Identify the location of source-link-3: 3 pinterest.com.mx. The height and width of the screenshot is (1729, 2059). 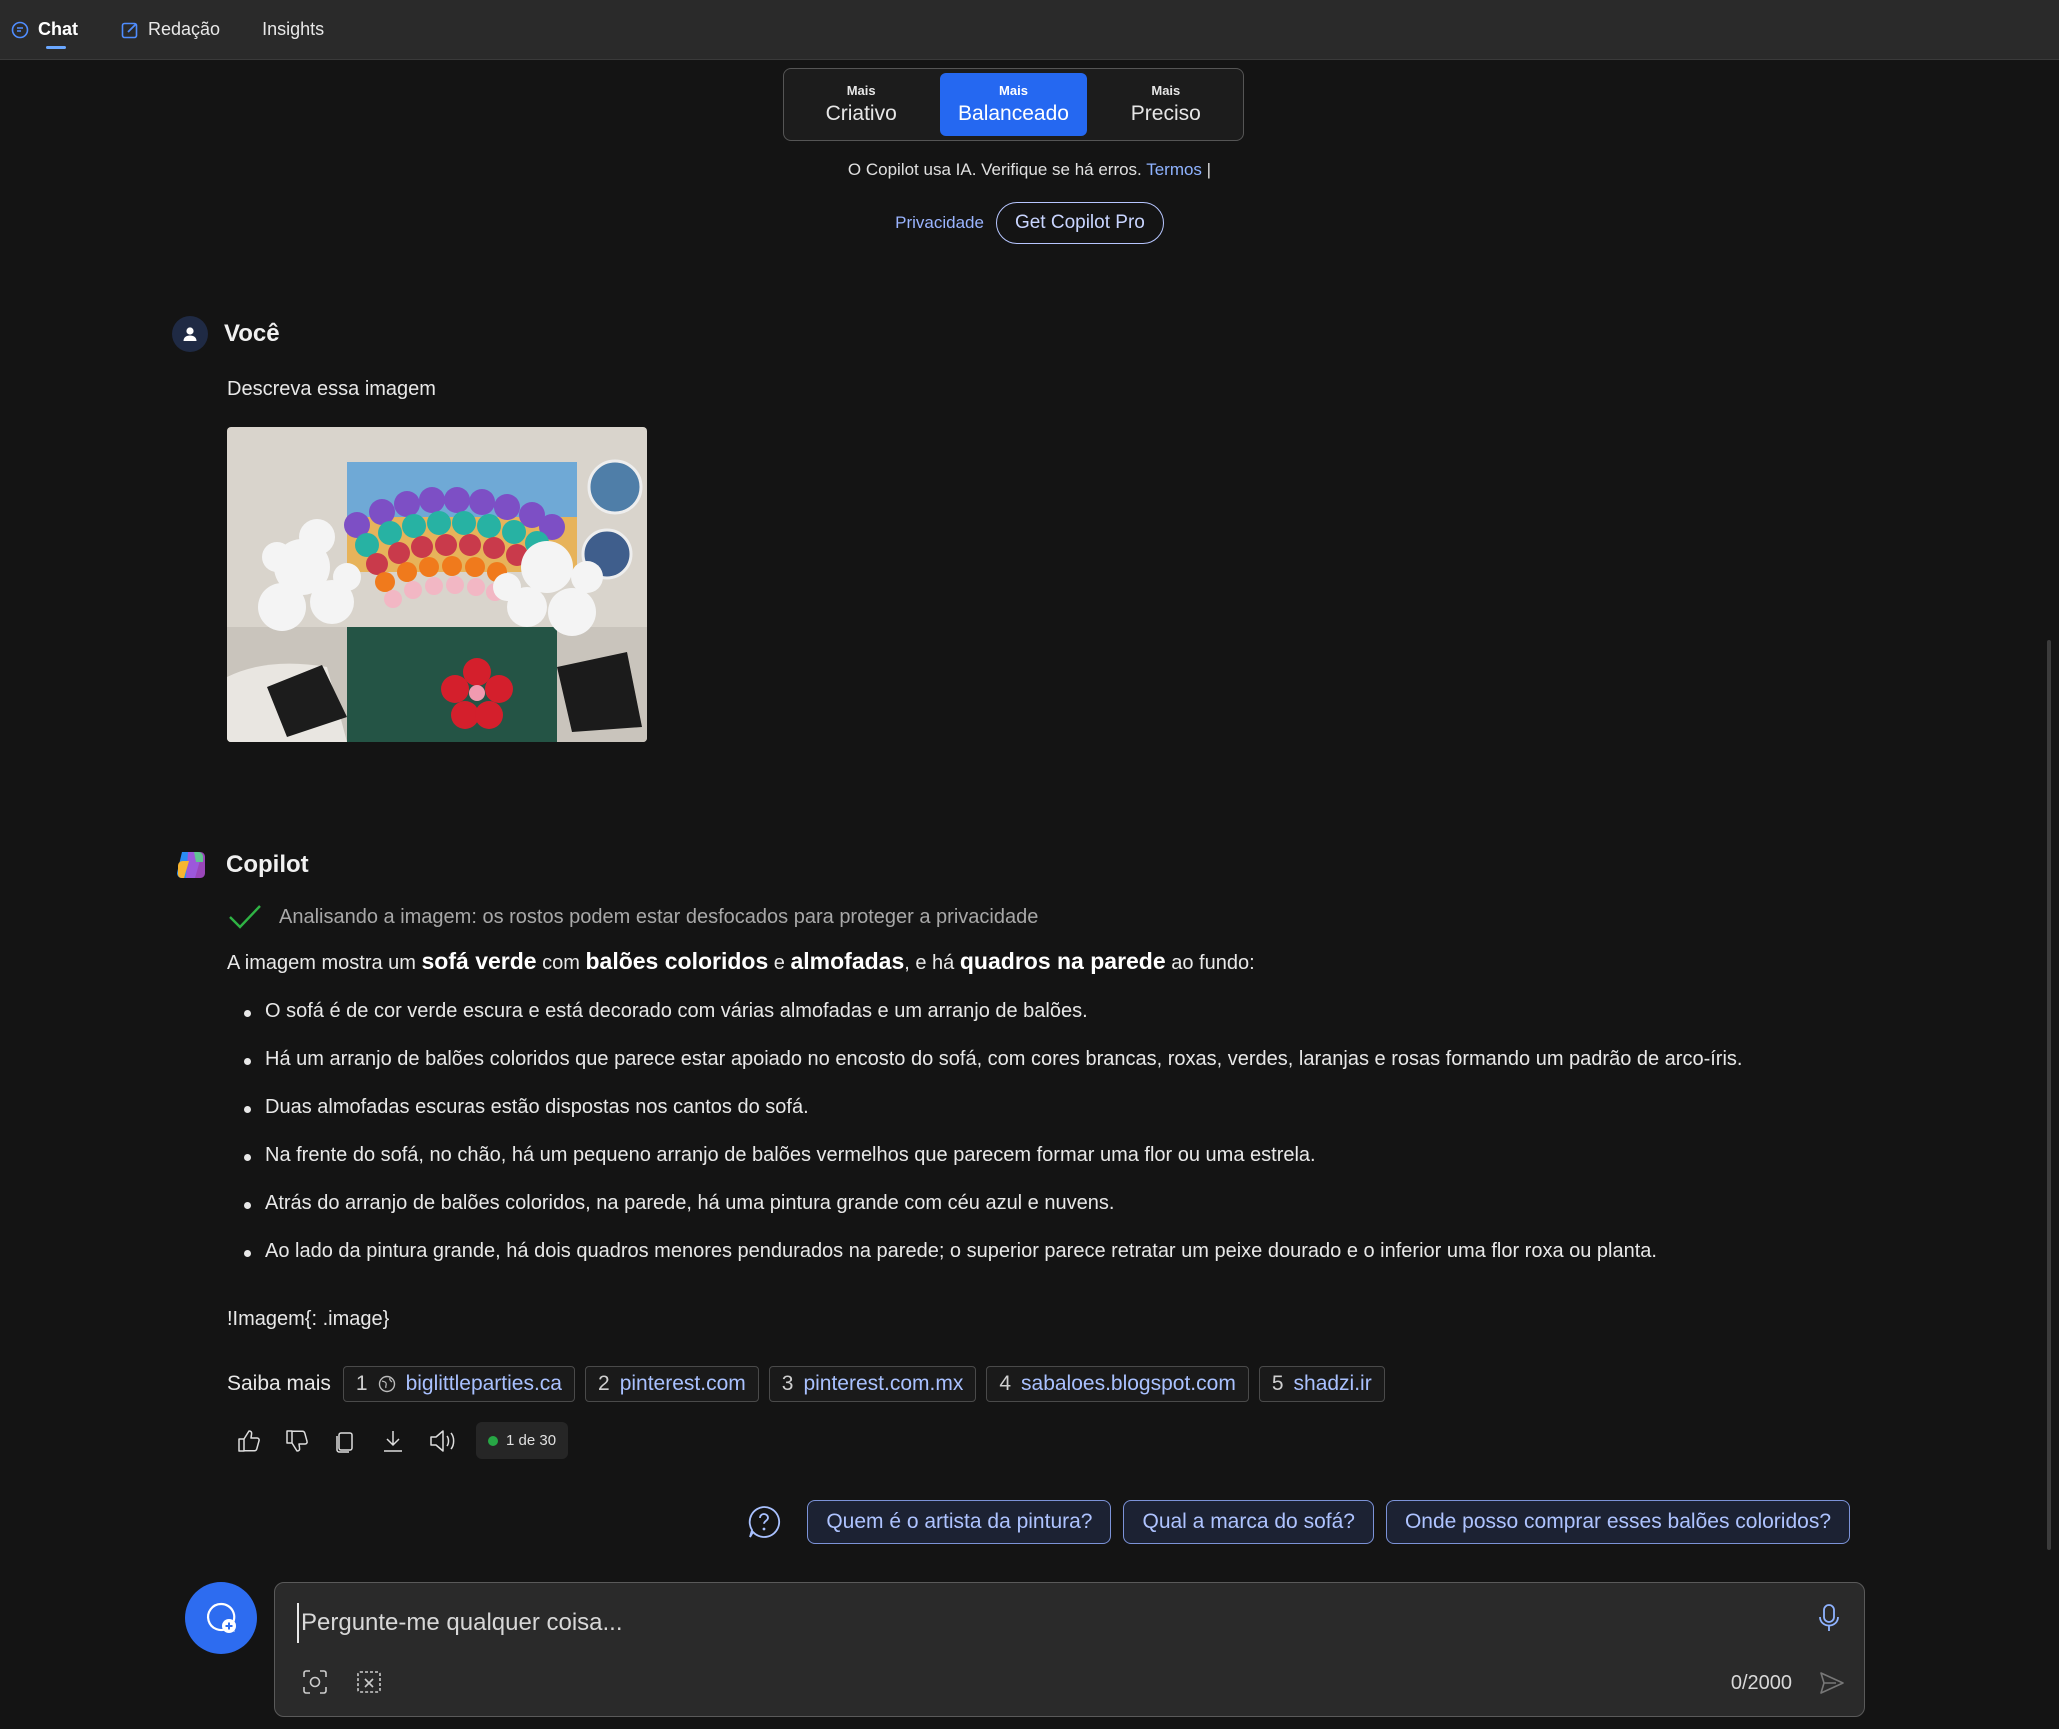
(872, 1384).